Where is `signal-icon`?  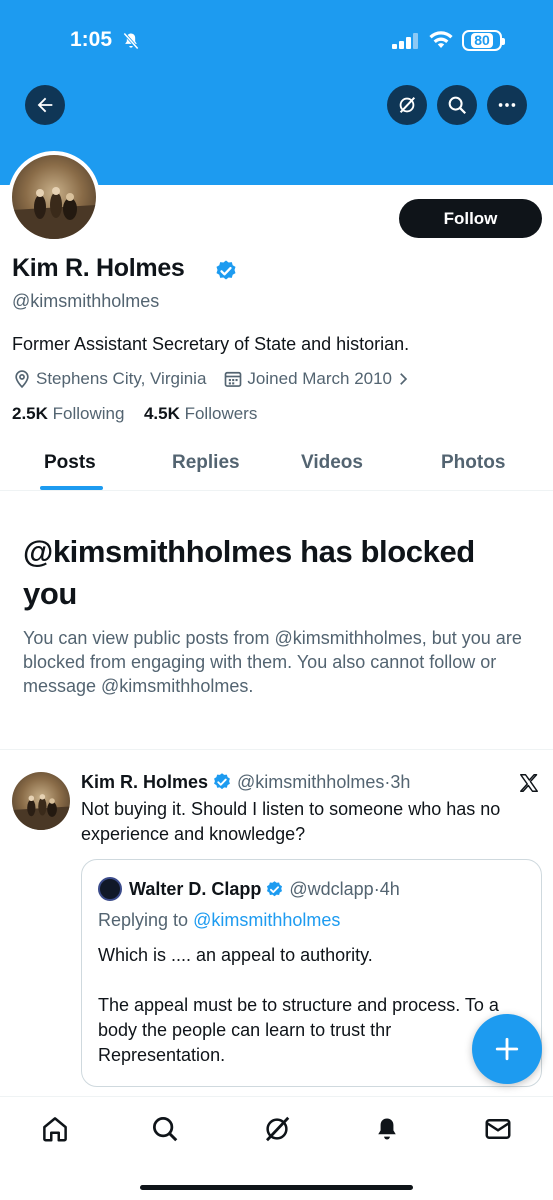
signal-icon is located at coordinates (405, 41).